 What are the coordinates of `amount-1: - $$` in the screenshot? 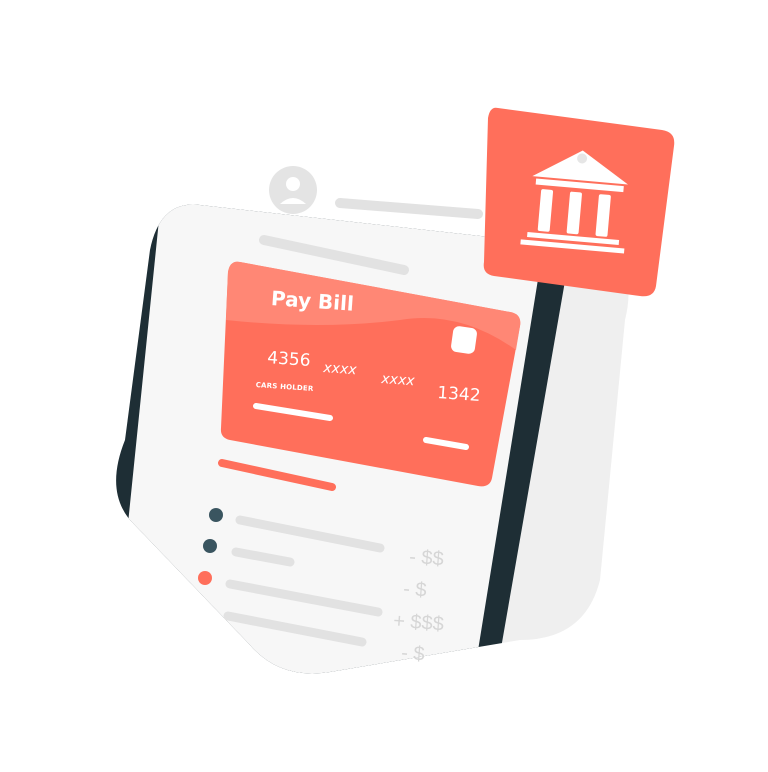 It's located at (426, 558).